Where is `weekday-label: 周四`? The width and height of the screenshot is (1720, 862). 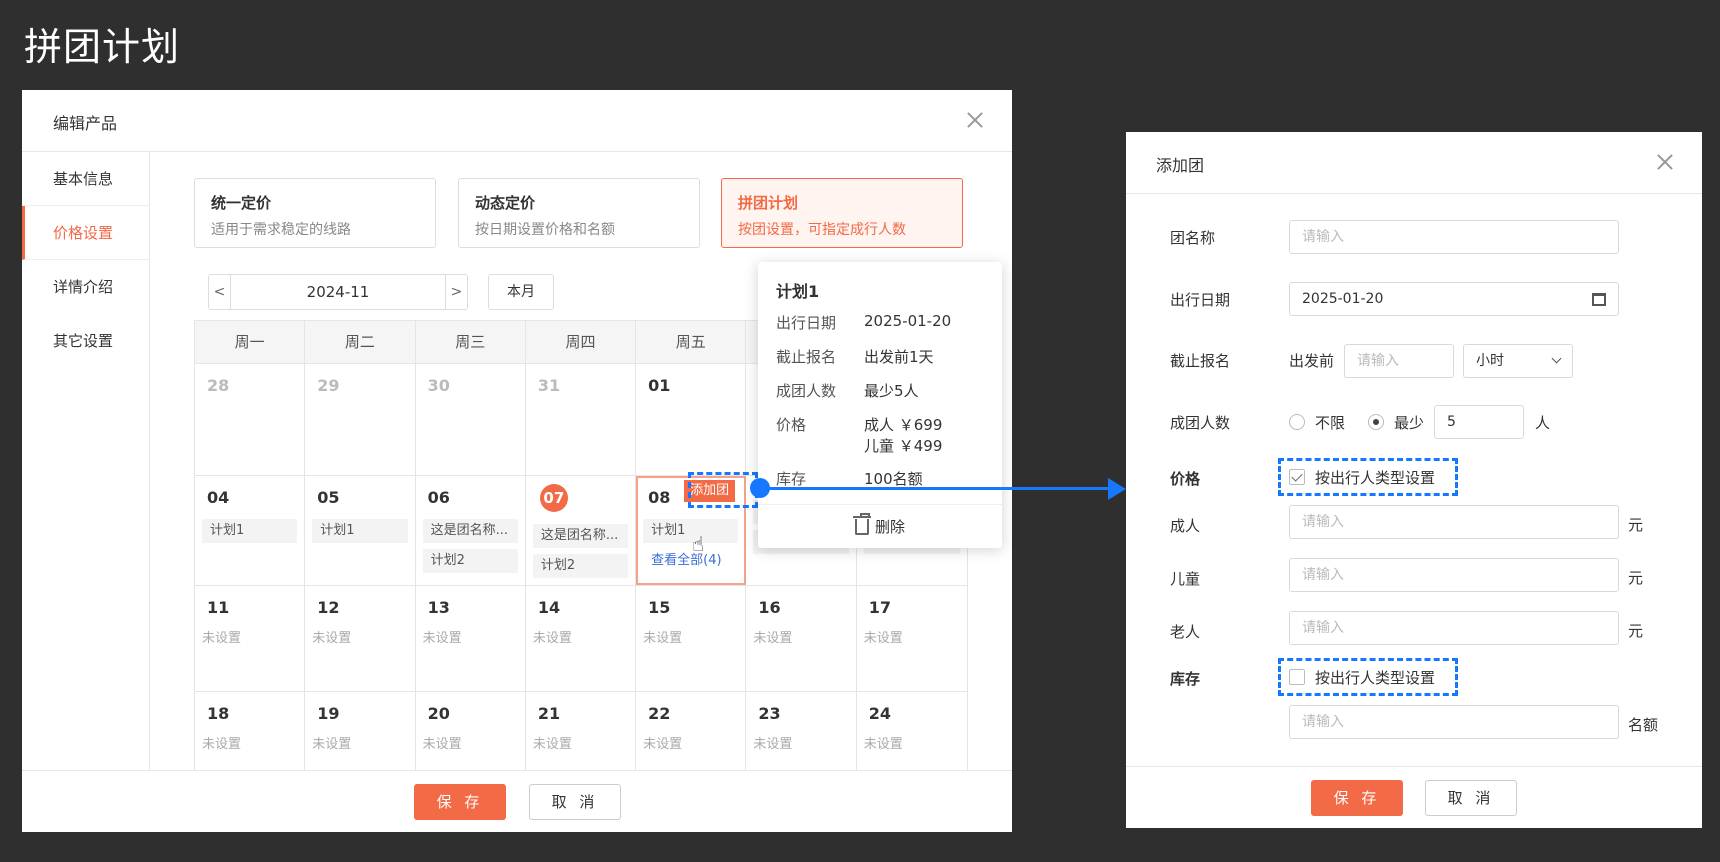 weekday-label: 周四 is located at coordinates (581, 342).